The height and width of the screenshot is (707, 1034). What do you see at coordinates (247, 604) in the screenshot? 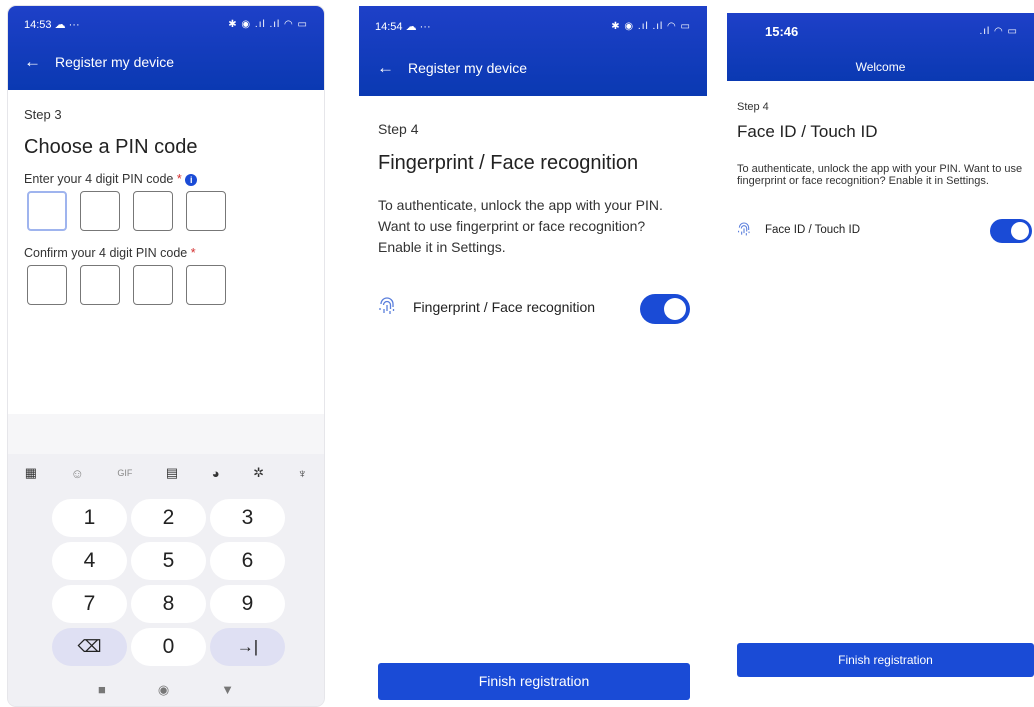
I see `key-9: 9` at bounding box center [247, 604].